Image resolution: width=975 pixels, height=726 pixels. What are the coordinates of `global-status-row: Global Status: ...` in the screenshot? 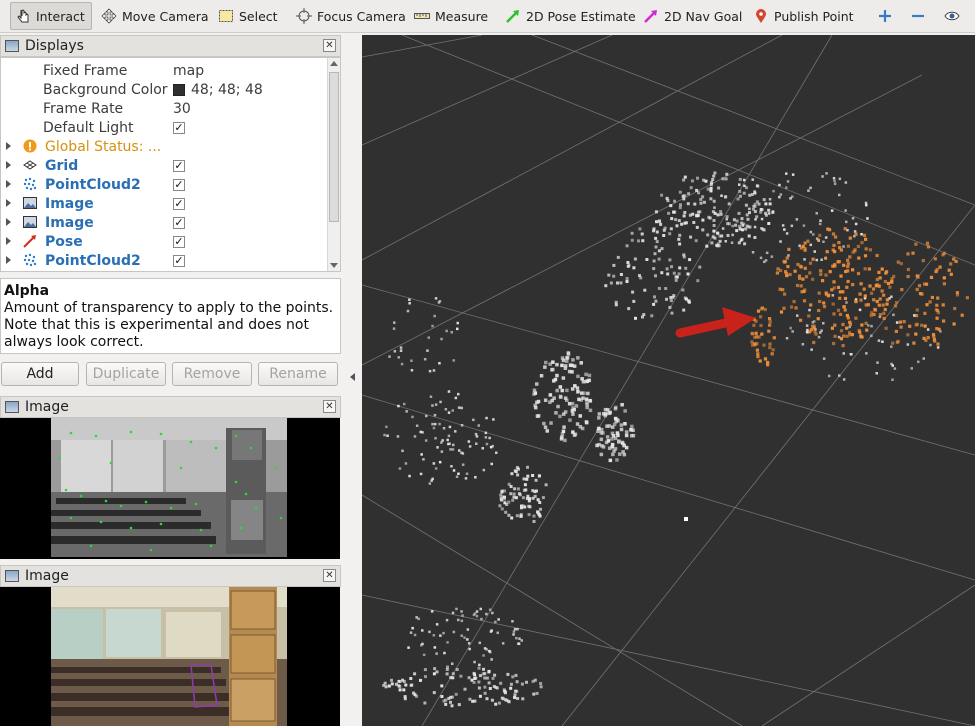 It's located at (163, 146).